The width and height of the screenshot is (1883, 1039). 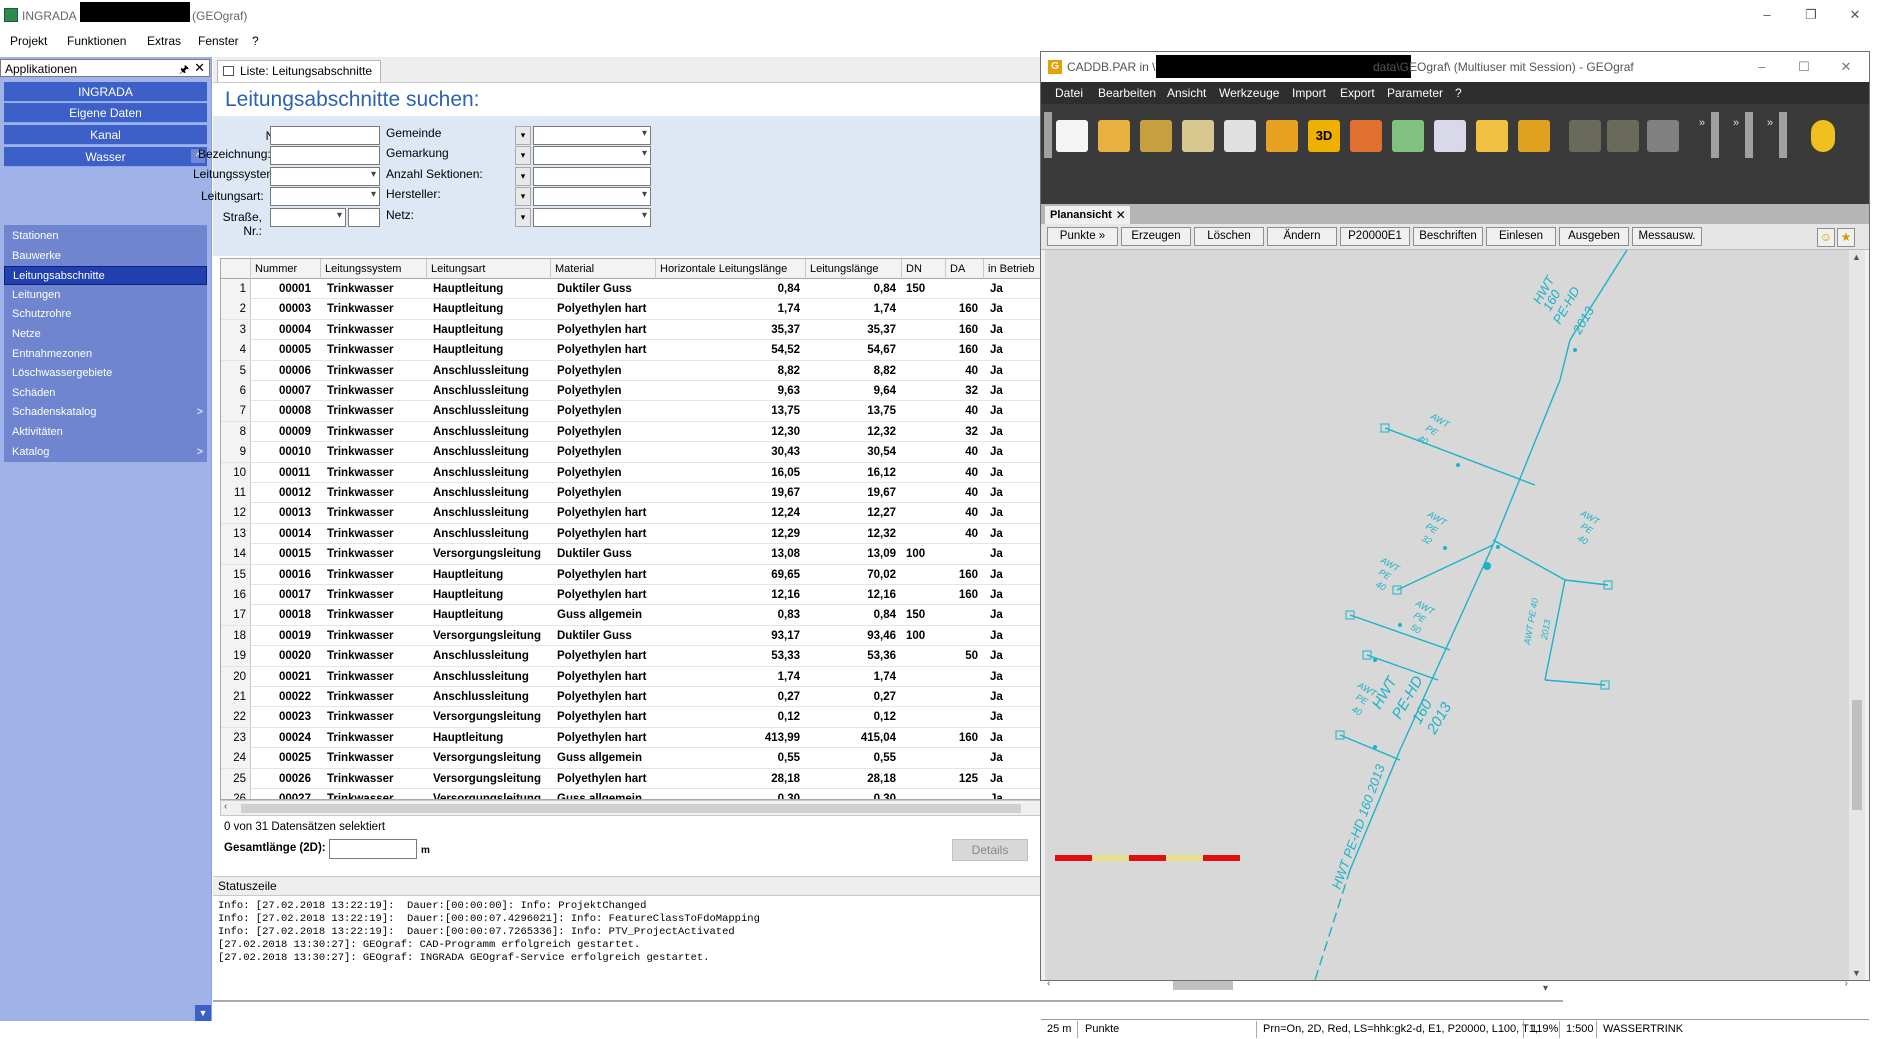 I want to click on geo-menu-werkzeuge: Werkzeuge, so click(x=1249, y=93).